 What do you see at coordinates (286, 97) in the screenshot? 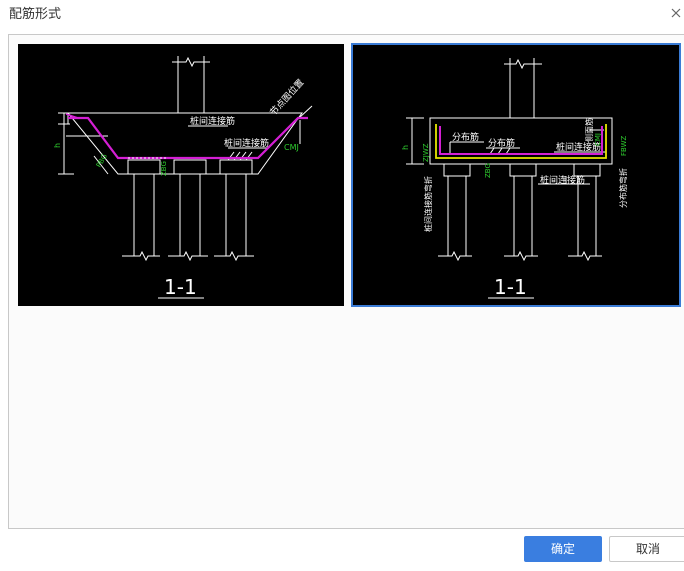
I see `label-slope: 节点图位置` at bounding box center [286, 97].